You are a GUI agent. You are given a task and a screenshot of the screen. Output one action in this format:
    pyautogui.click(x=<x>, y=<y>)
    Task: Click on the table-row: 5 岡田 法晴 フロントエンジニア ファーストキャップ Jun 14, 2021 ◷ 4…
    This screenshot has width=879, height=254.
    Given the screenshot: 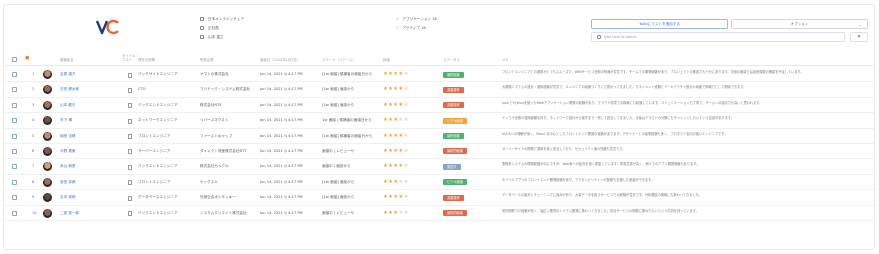 What is the action you would take?
    pyautogui.click(x=439, y=136)
    